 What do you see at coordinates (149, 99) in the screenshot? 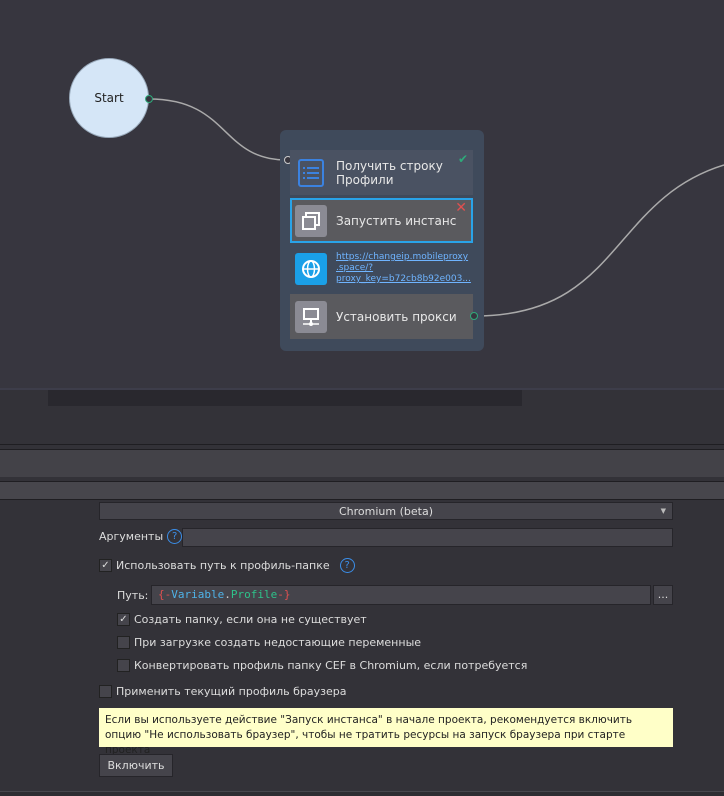
I see `start-output-port` at bounding box center [149, 99].